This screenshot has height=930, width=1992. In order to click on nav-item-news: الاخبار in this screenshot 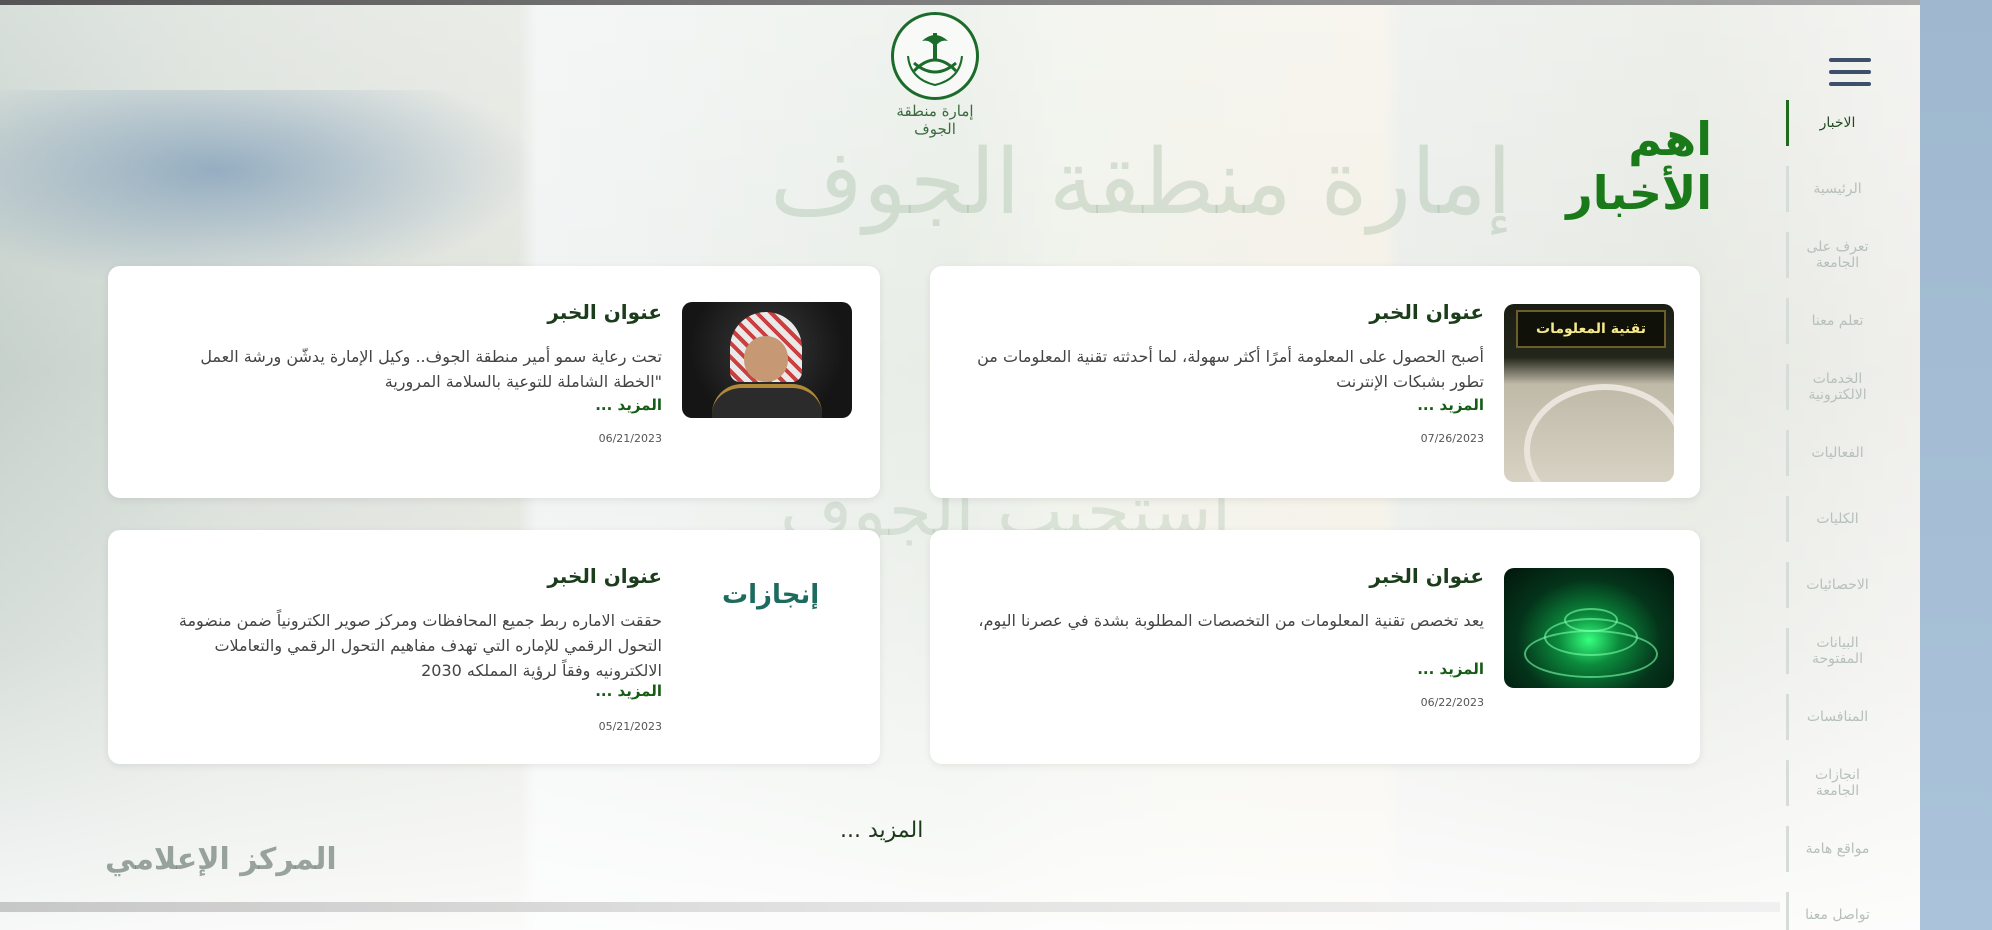, I will do `click(1836, 123)`.